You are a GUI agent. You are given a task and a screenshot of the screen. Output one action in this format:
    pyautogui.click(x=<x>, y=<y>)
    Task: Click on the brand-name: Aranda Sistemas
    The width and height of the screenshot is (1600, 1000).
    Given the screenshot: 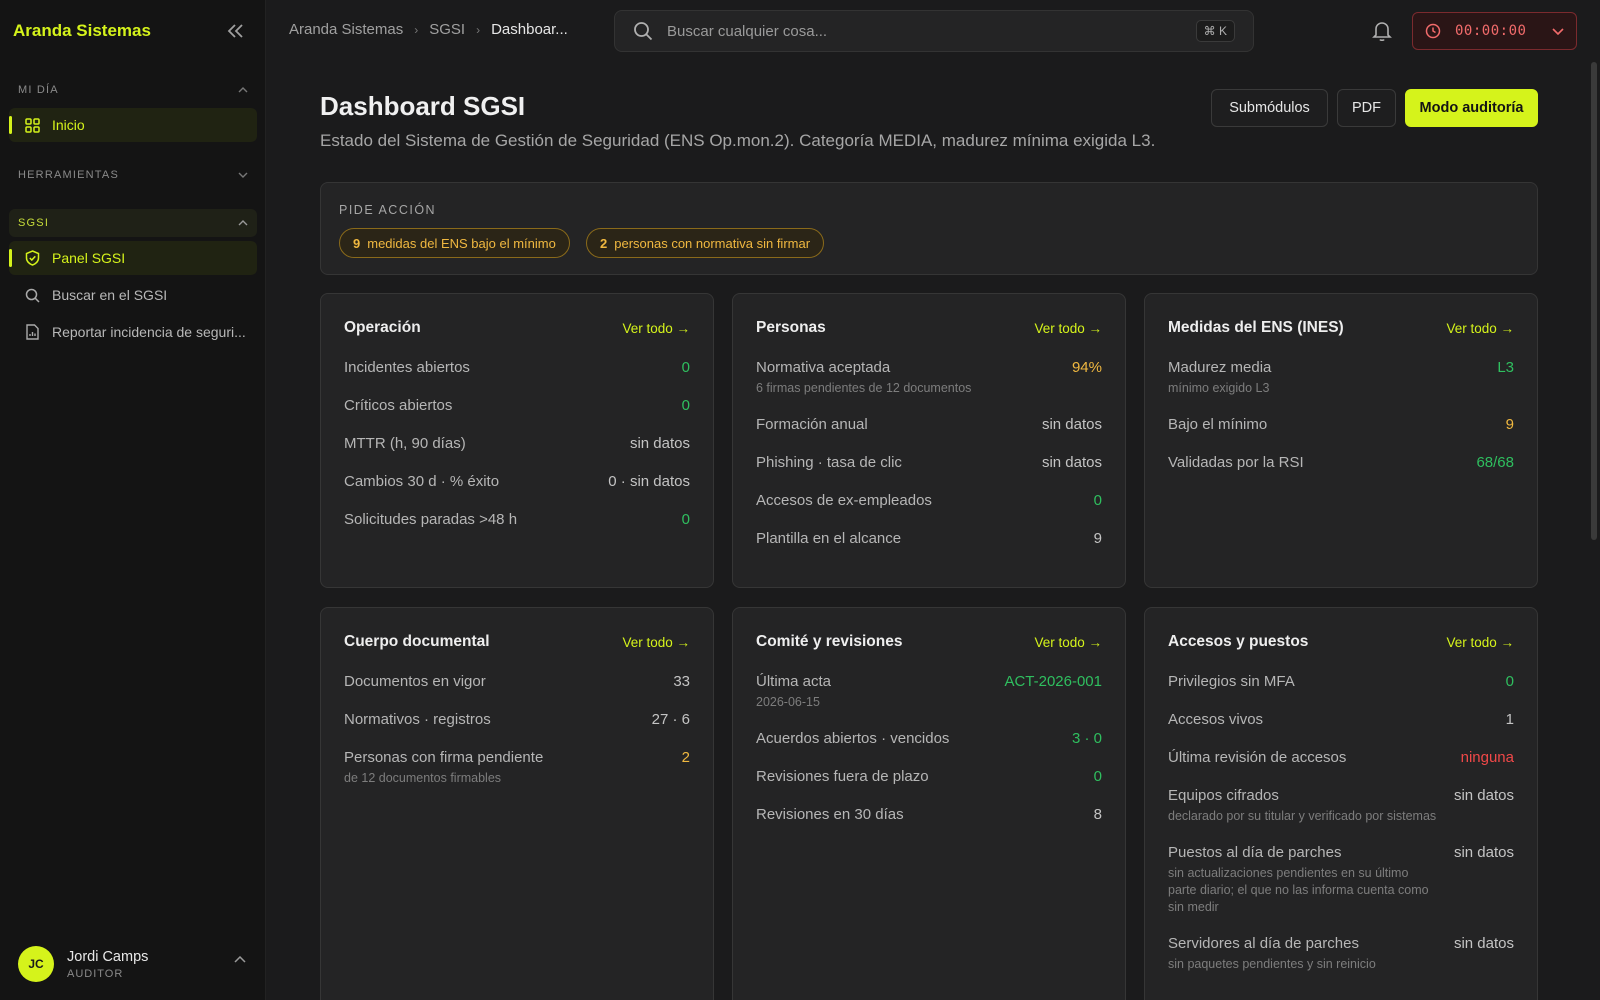 What is the action you would take?
    pyautogui.click(x=82, y=31)
    